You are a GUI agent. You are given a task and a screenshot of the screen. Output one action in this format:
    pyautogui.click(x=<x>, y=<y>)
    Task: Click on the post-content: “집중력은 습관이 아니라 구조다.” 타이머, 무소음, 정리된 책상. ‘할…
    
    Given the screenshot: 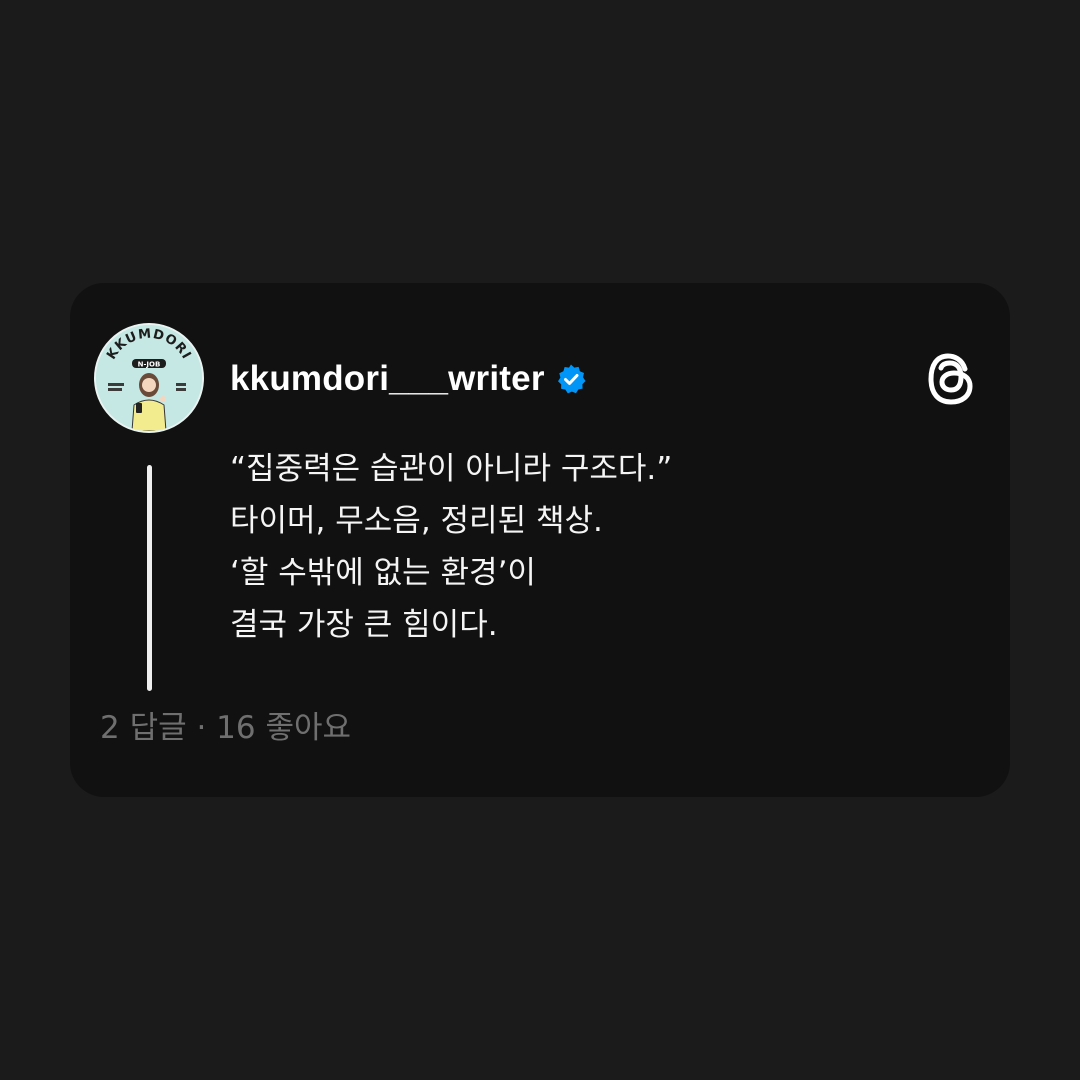 What is the action you would take?
    pyautogui.click(x=580, y=547)
    